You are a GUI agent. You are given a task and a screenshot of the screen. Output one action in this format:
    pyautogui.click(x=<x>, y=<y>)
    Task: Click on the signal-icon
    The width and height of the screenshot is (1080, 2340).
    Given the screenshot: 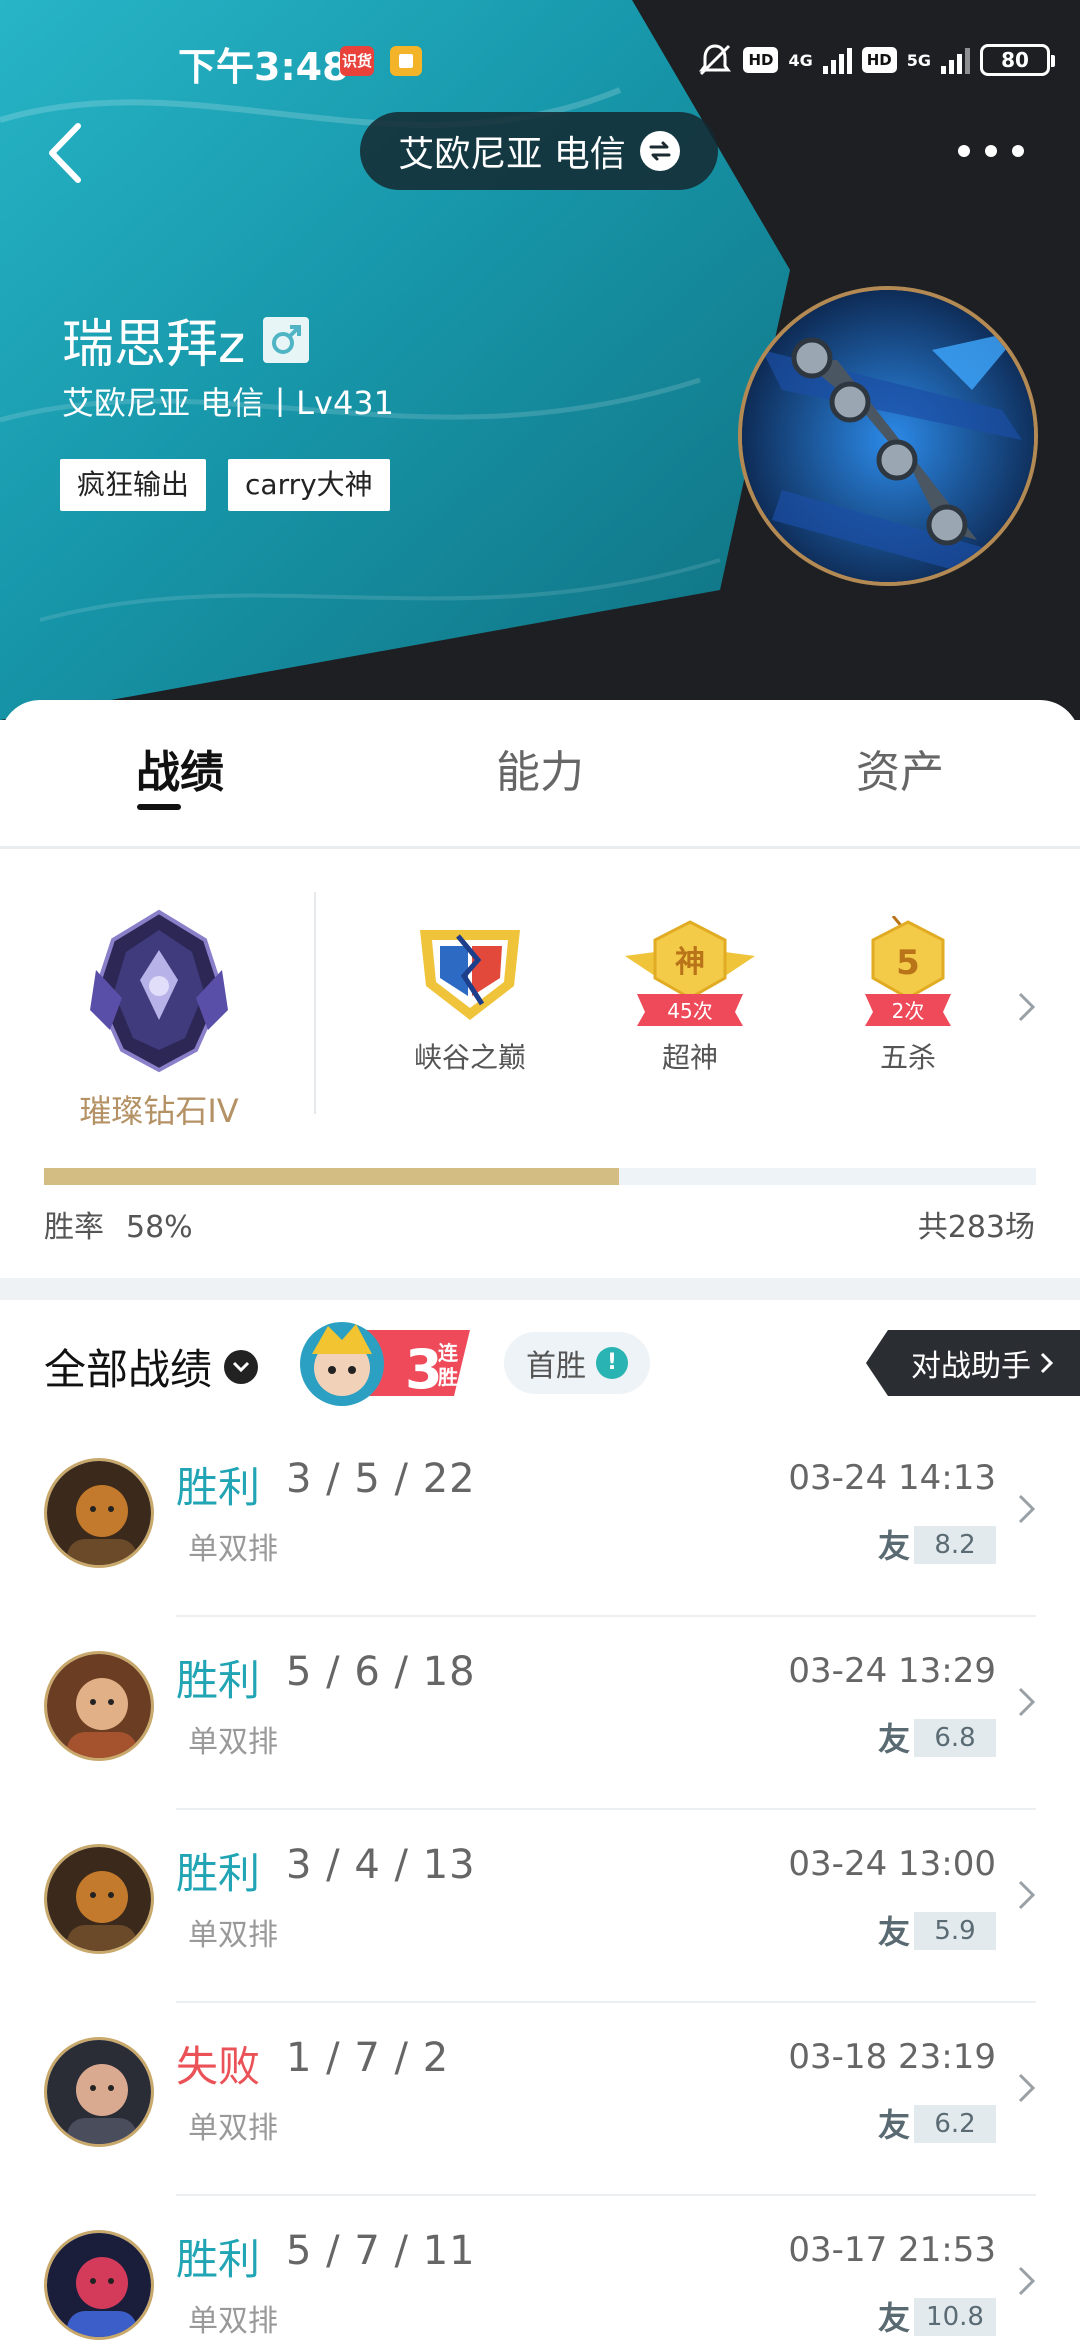 What is the action you would take?
    pyautogui.click(x=837, y=60)
    